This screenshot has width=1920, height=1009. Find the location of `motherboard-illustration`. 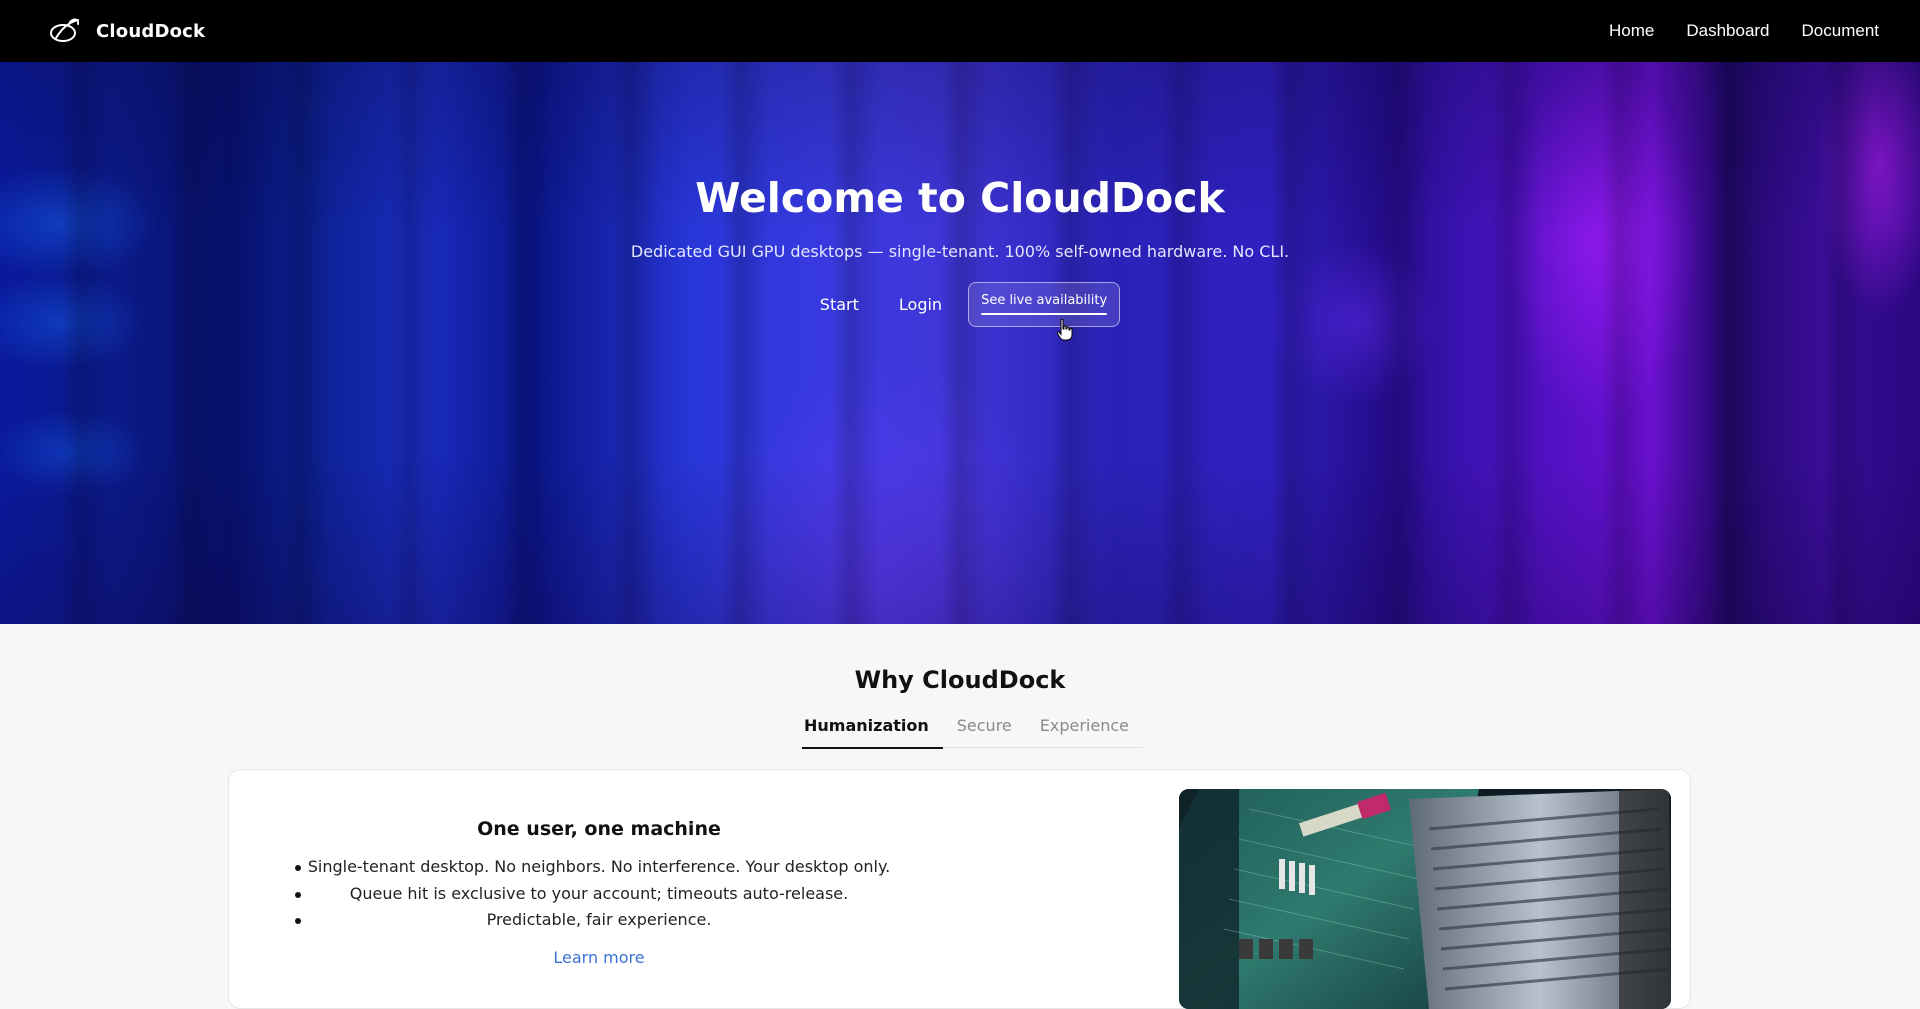

motherboard-illustration is located at coordinates (1425, 899).